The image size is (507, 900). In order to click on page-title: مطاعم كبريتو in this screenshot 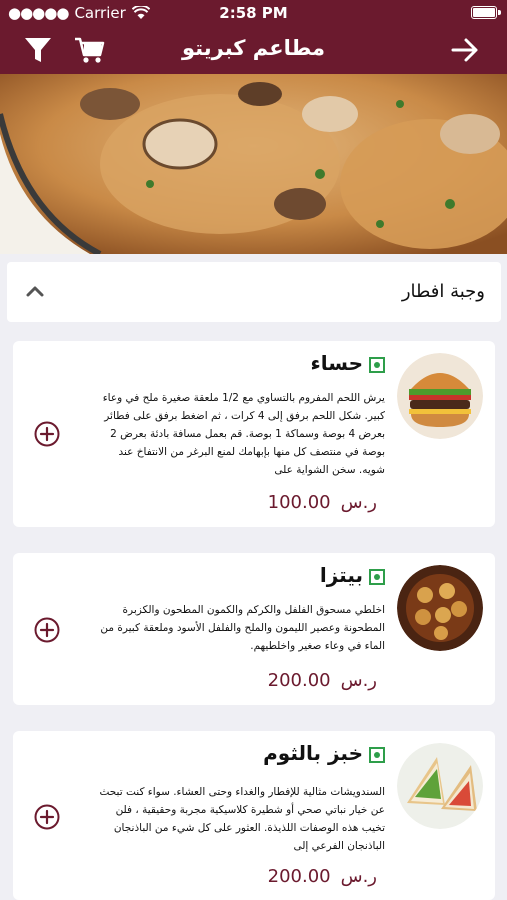, I will do `click(253, 48)`.